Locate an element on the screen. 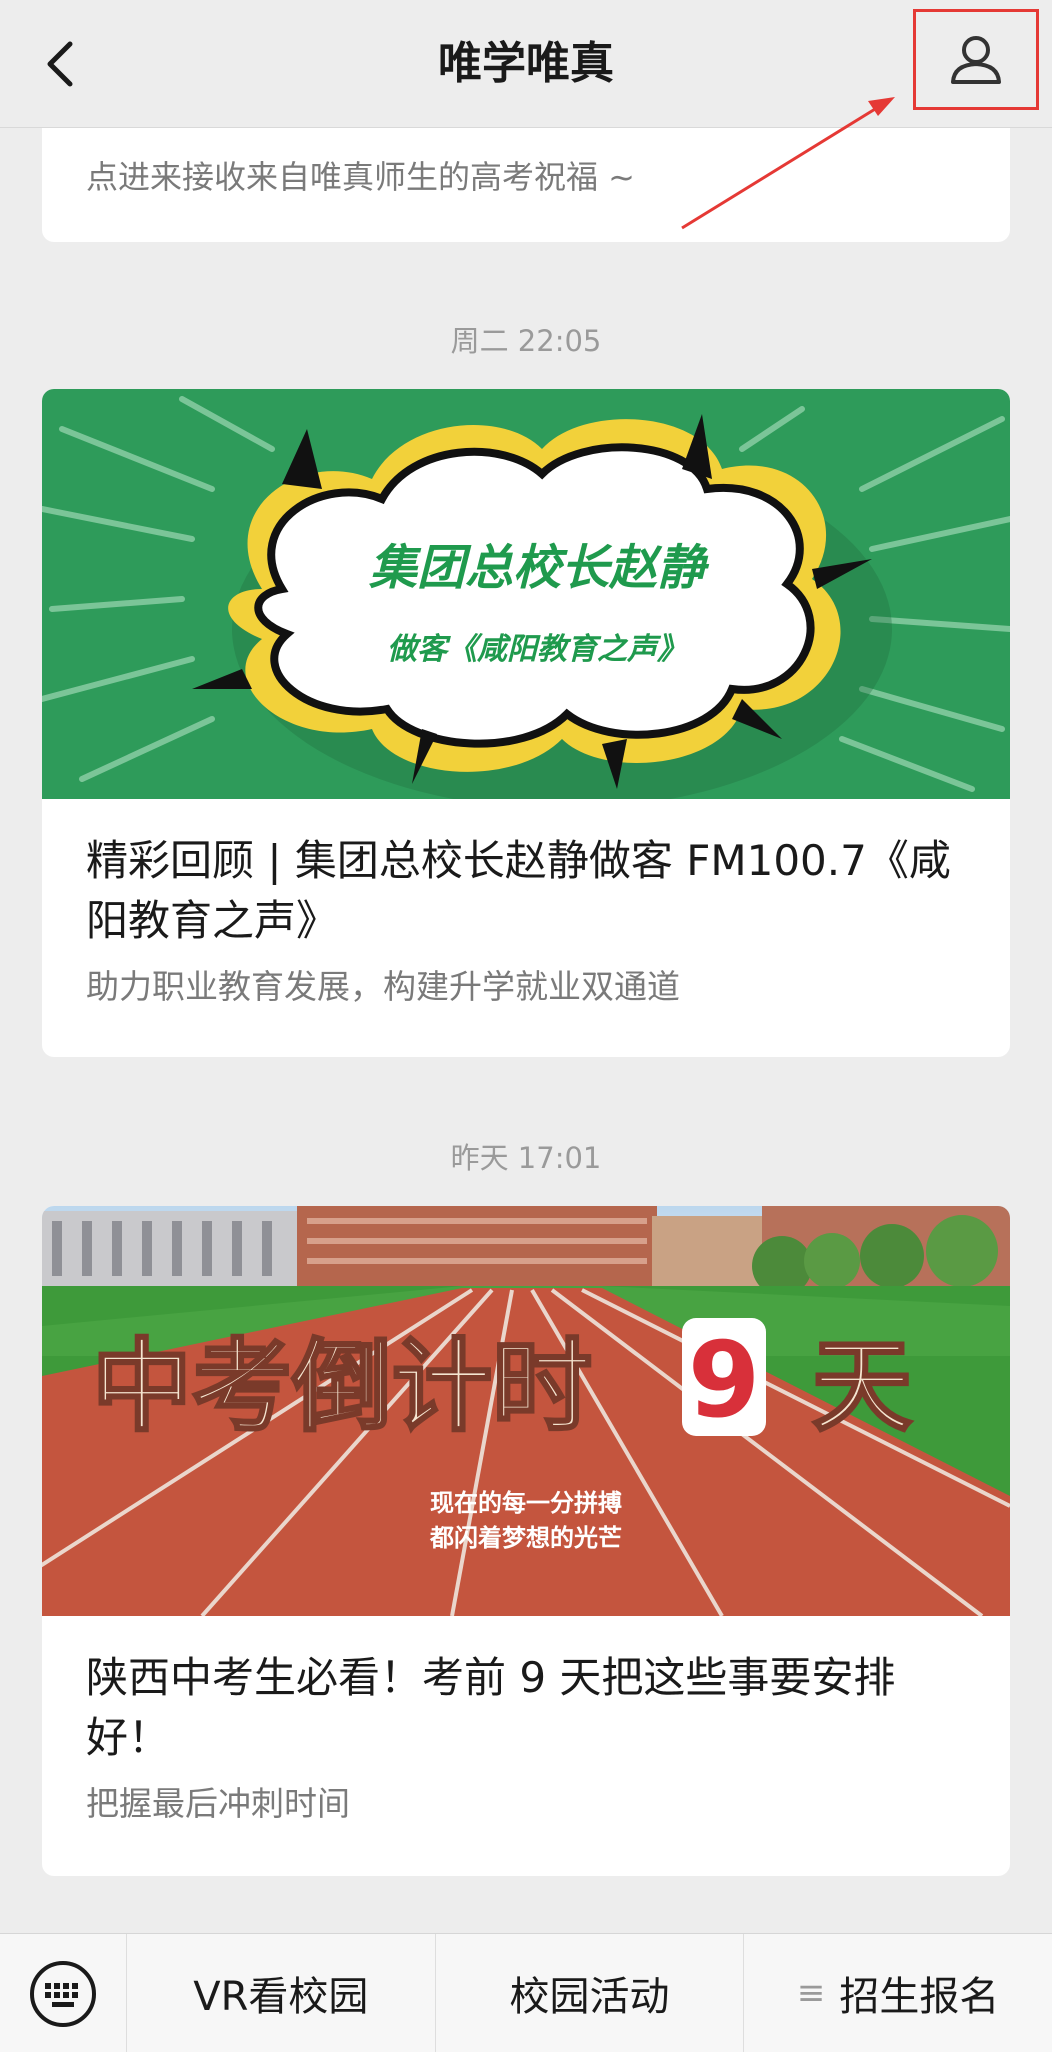  banner-subline: 做客《咸阳教育之声》 is located at coordinates (537, 649).